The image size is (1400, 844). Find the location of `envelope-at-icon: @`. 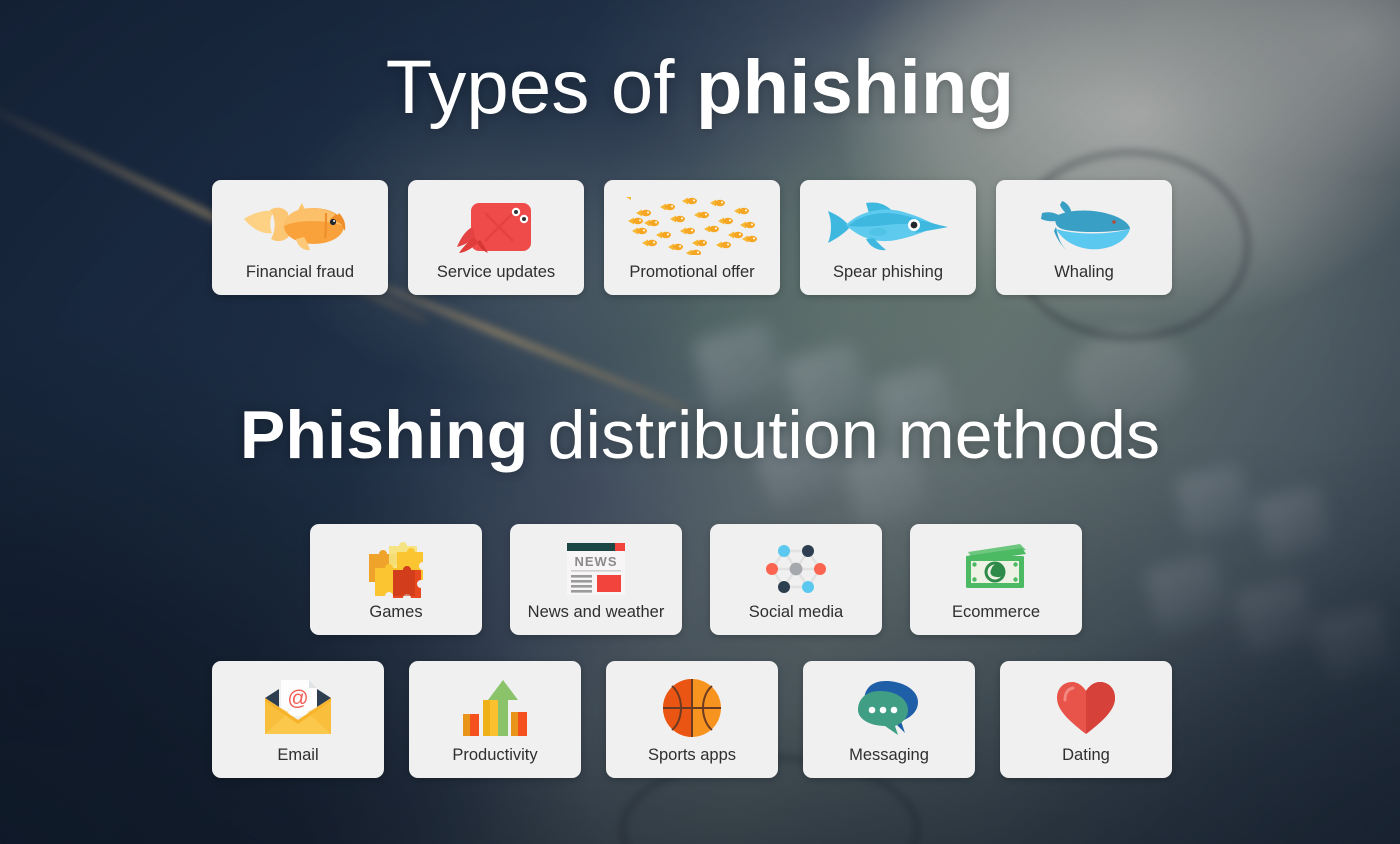

envelope-at-icon: @ is located at coordinates (298, 708).